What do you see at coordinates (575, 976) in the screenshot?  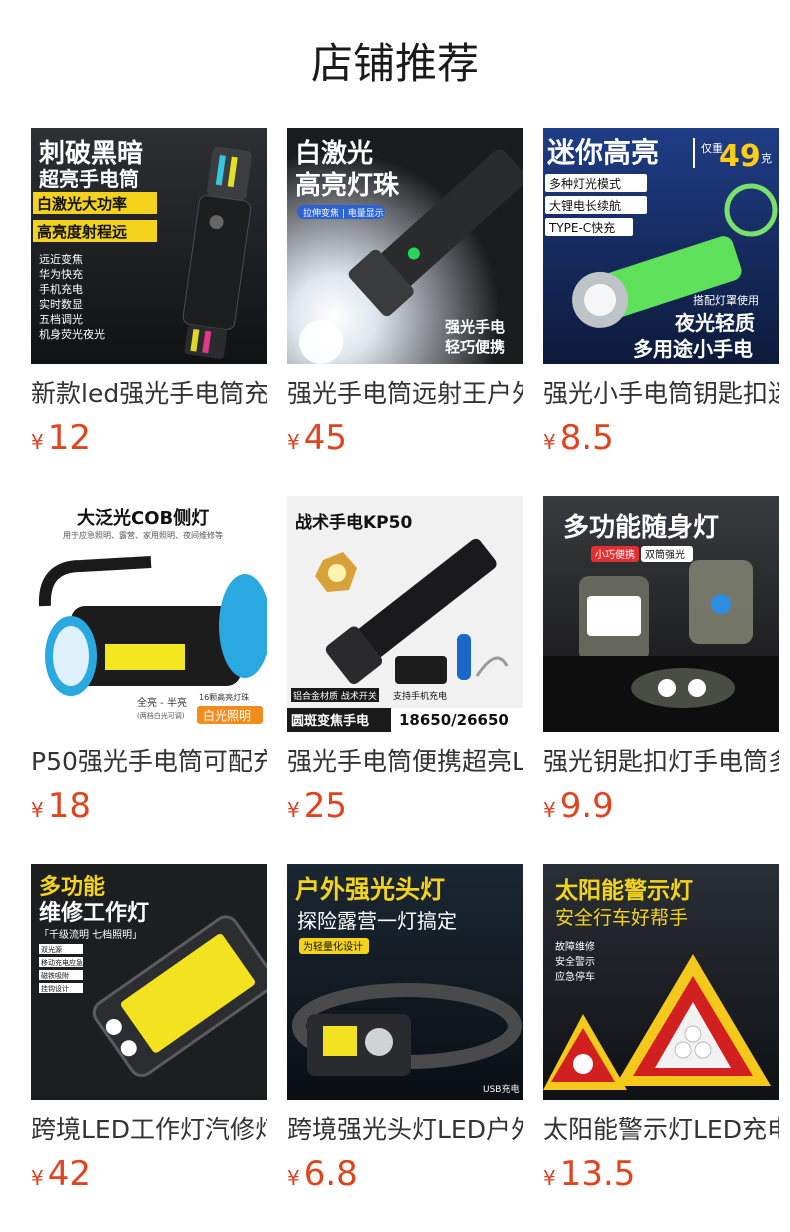 I see `svg-text: 应急停车` at bounding box center [575, 976].